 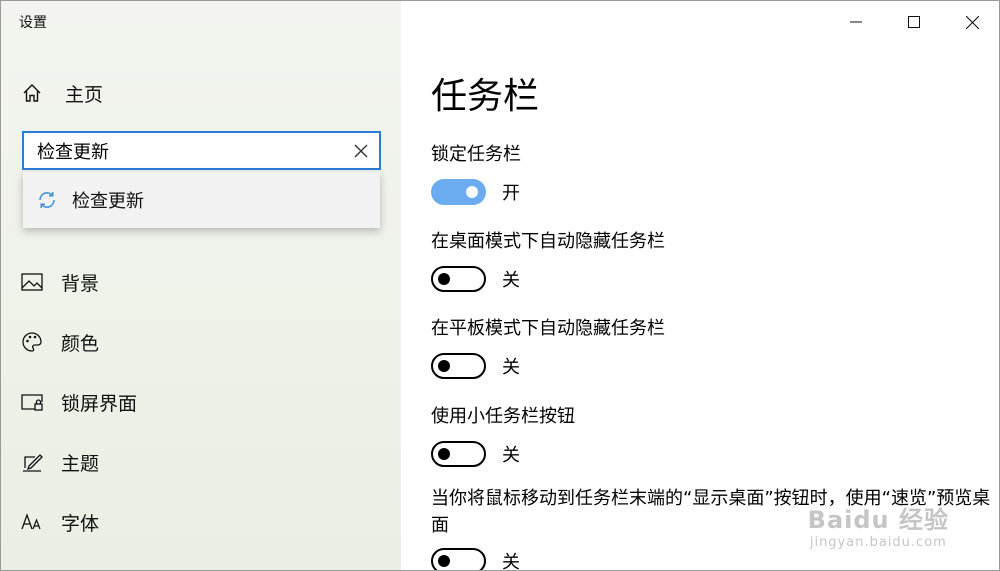 I want to click on nav-home-label: 主页, so click(x=84, y=94).